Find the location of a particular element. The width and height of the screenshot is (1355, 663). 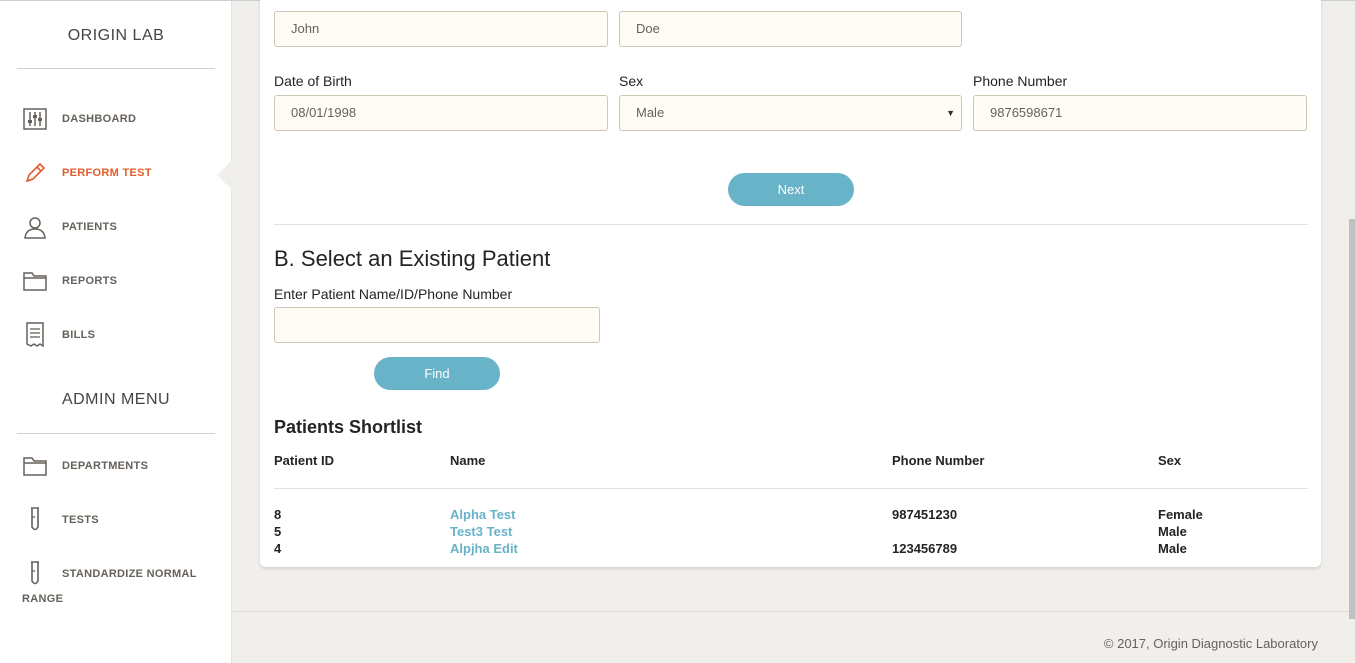

sidebar-item-label: BILLS is located at coordinates (79, 335).